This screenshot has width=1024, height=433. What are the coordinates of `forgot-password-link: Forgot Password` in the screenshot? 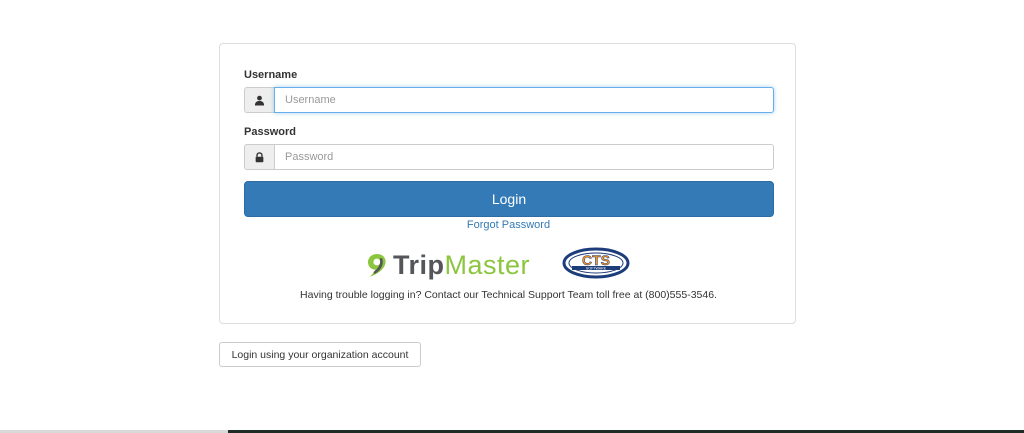 It's located at (508, 225).